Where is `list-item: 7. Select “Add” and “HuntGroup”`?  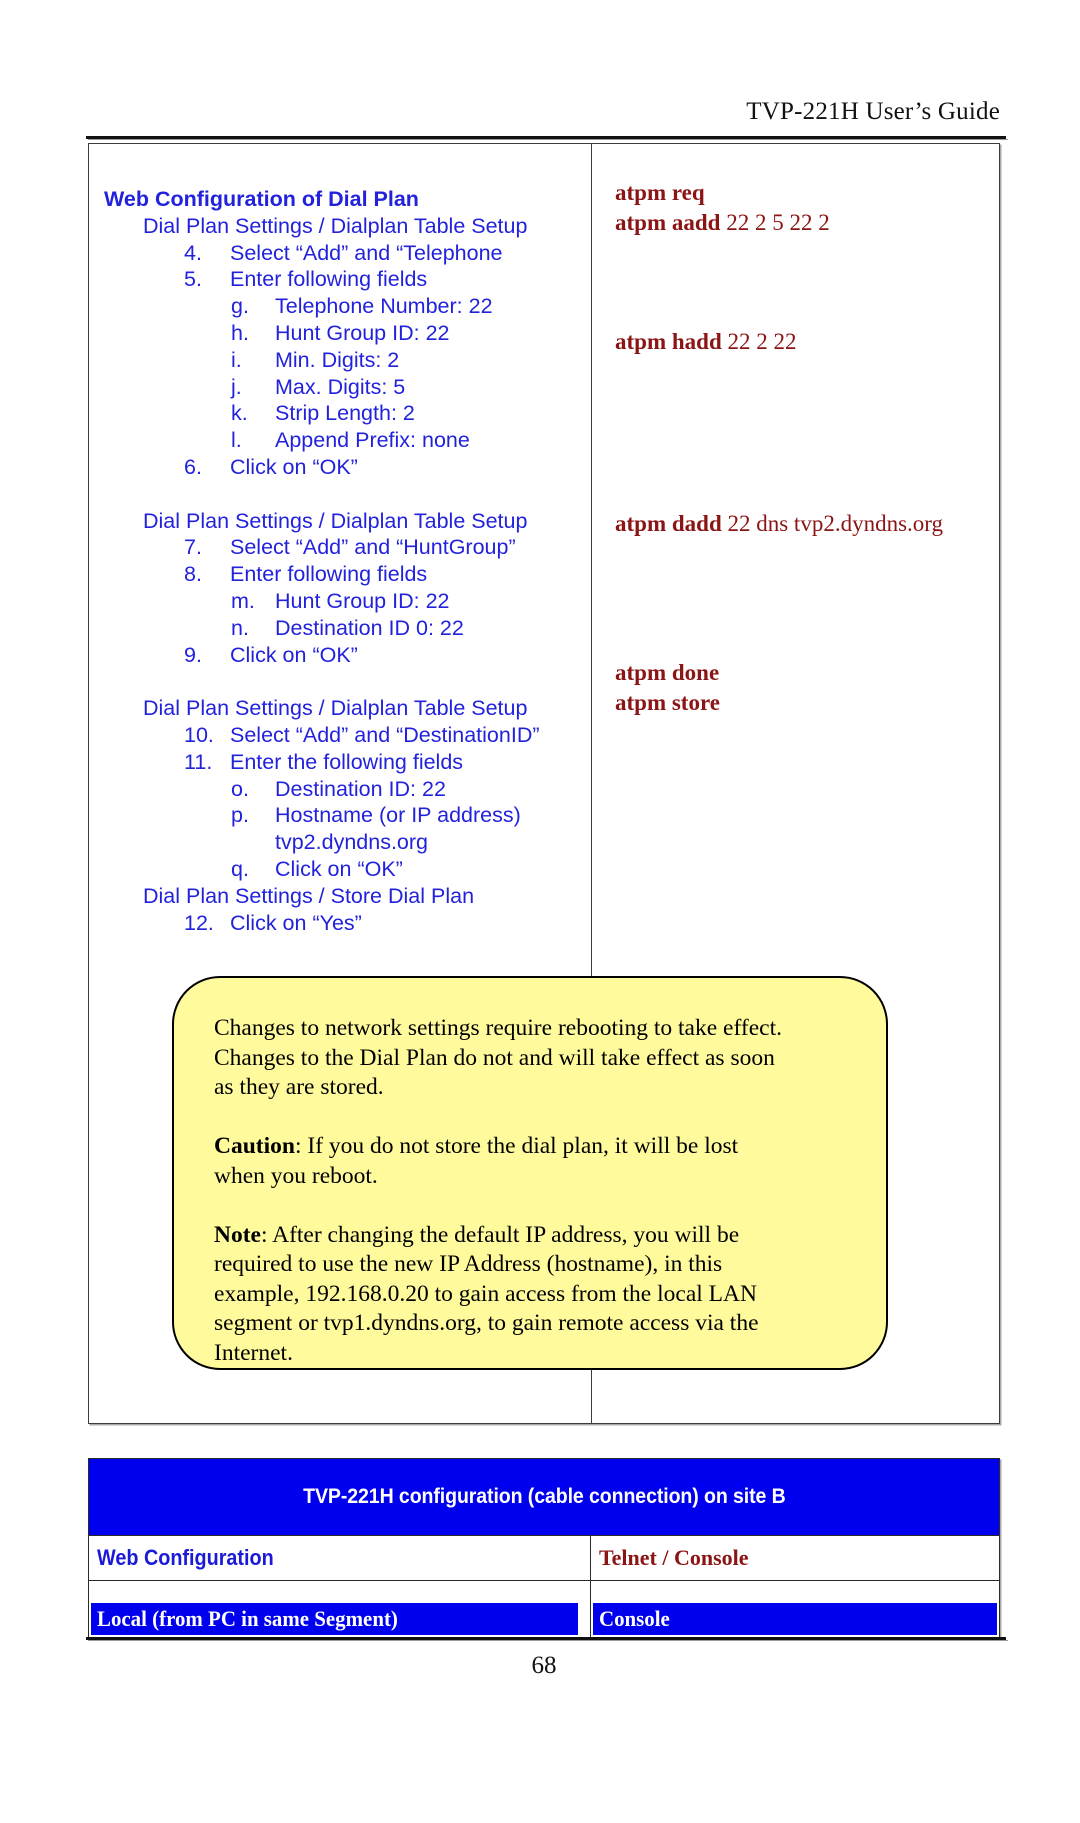
list-item: 7. Select “Add” and “HuntGroup” is located at coordinates (340, 547).